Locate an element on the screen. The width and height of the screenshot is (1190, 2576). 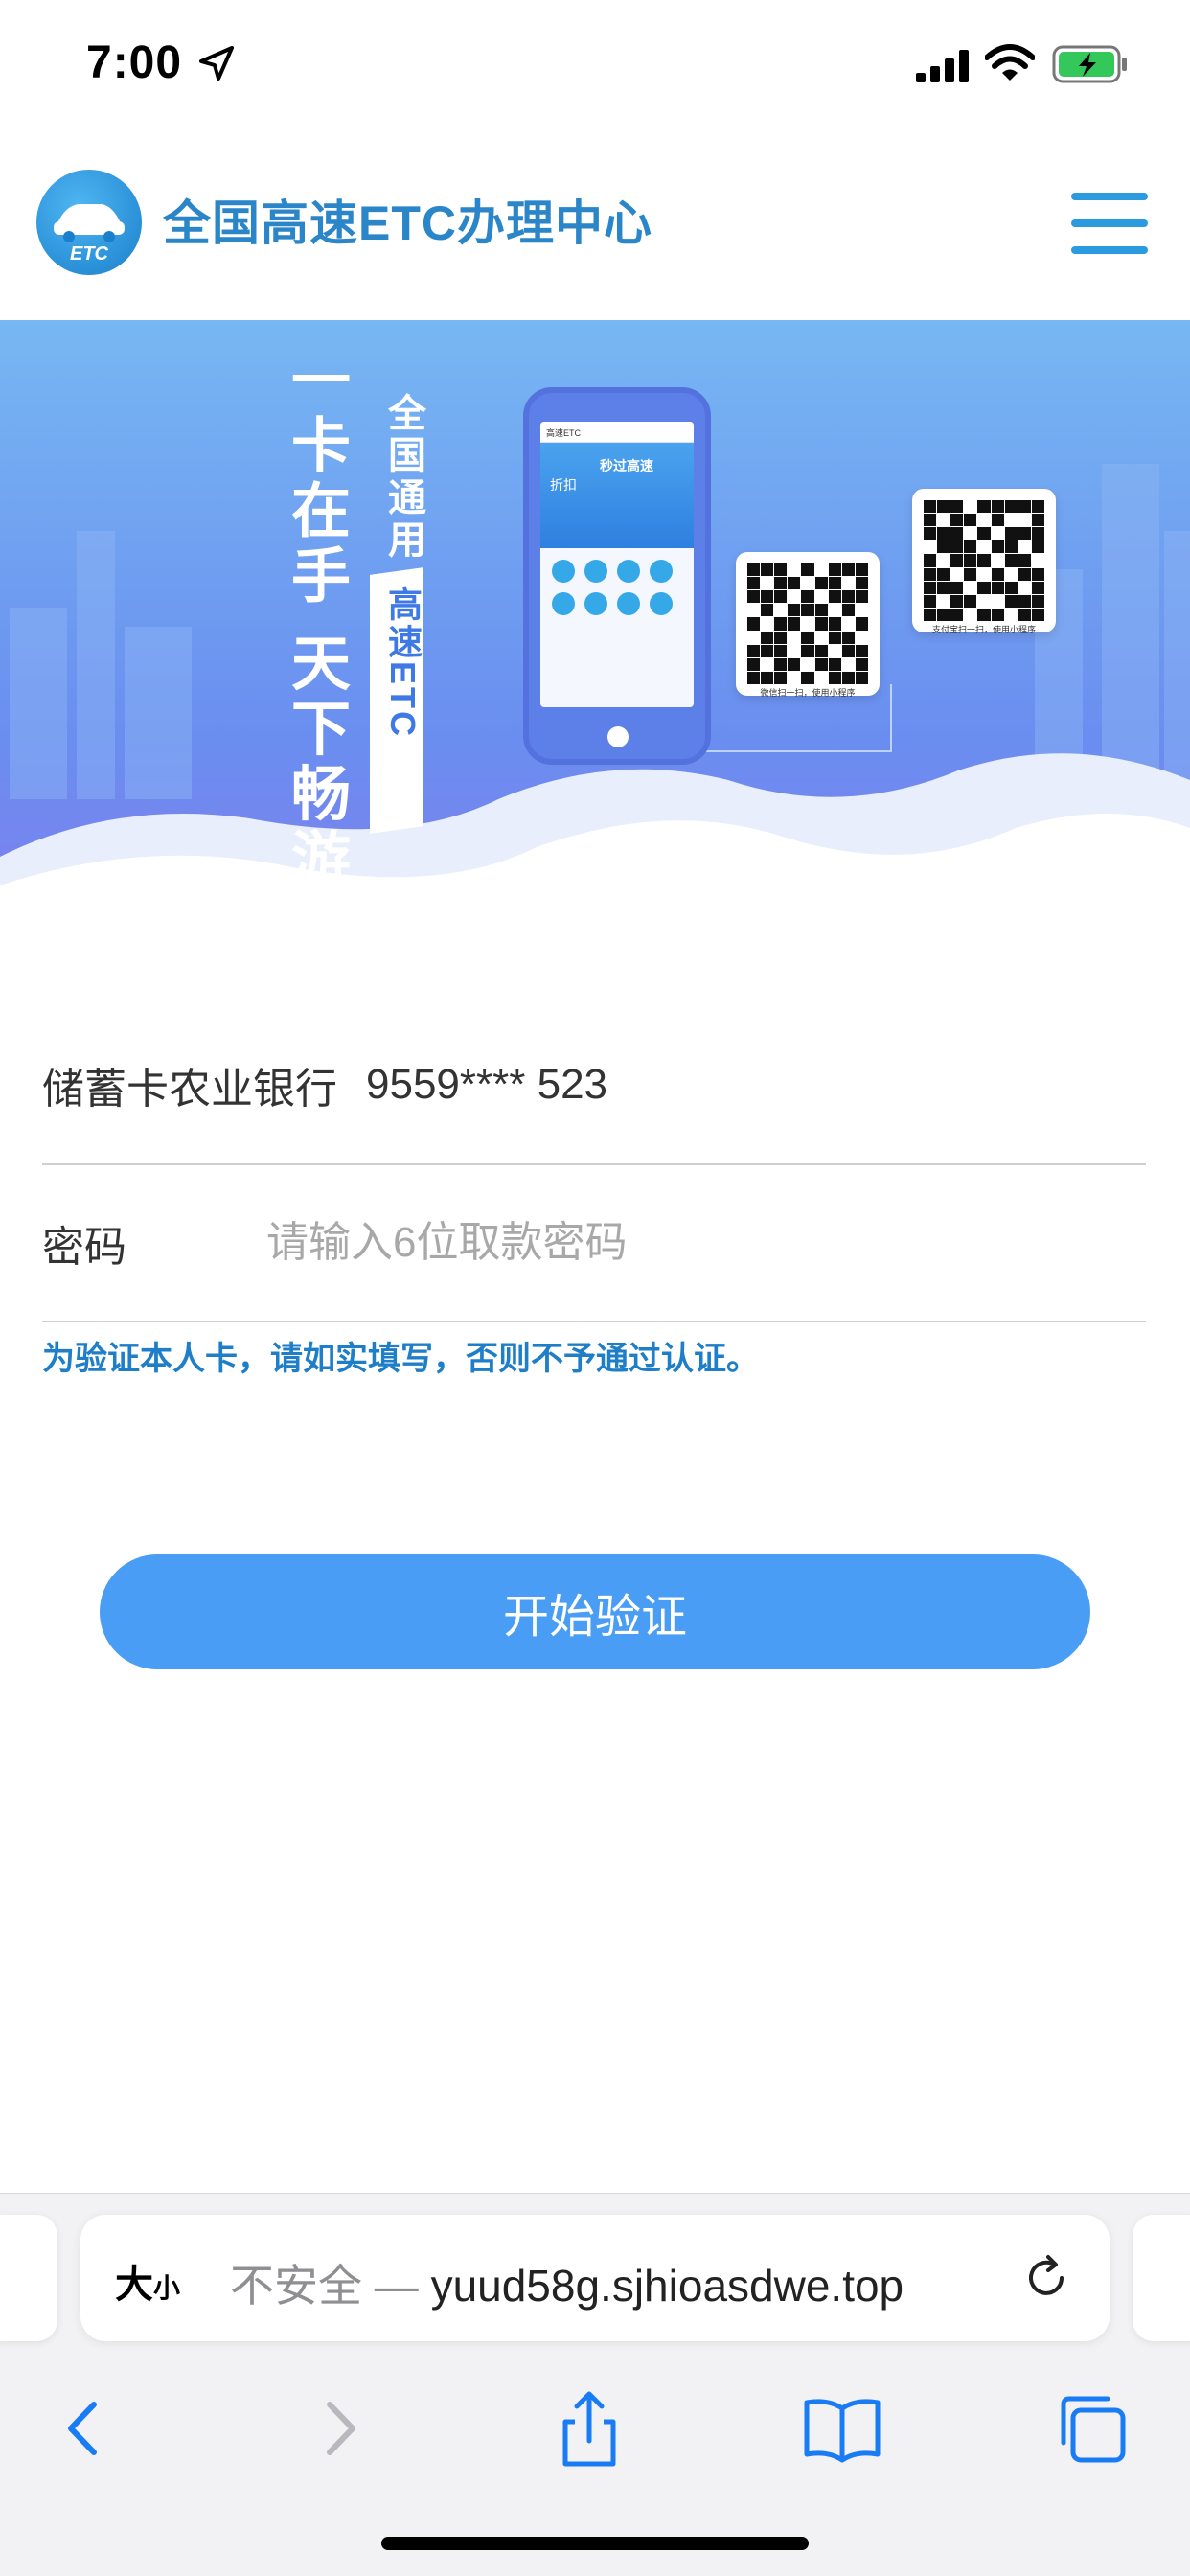
phone-app-banner: 秒过高速 折扣 is located at coordinates (617, 495).